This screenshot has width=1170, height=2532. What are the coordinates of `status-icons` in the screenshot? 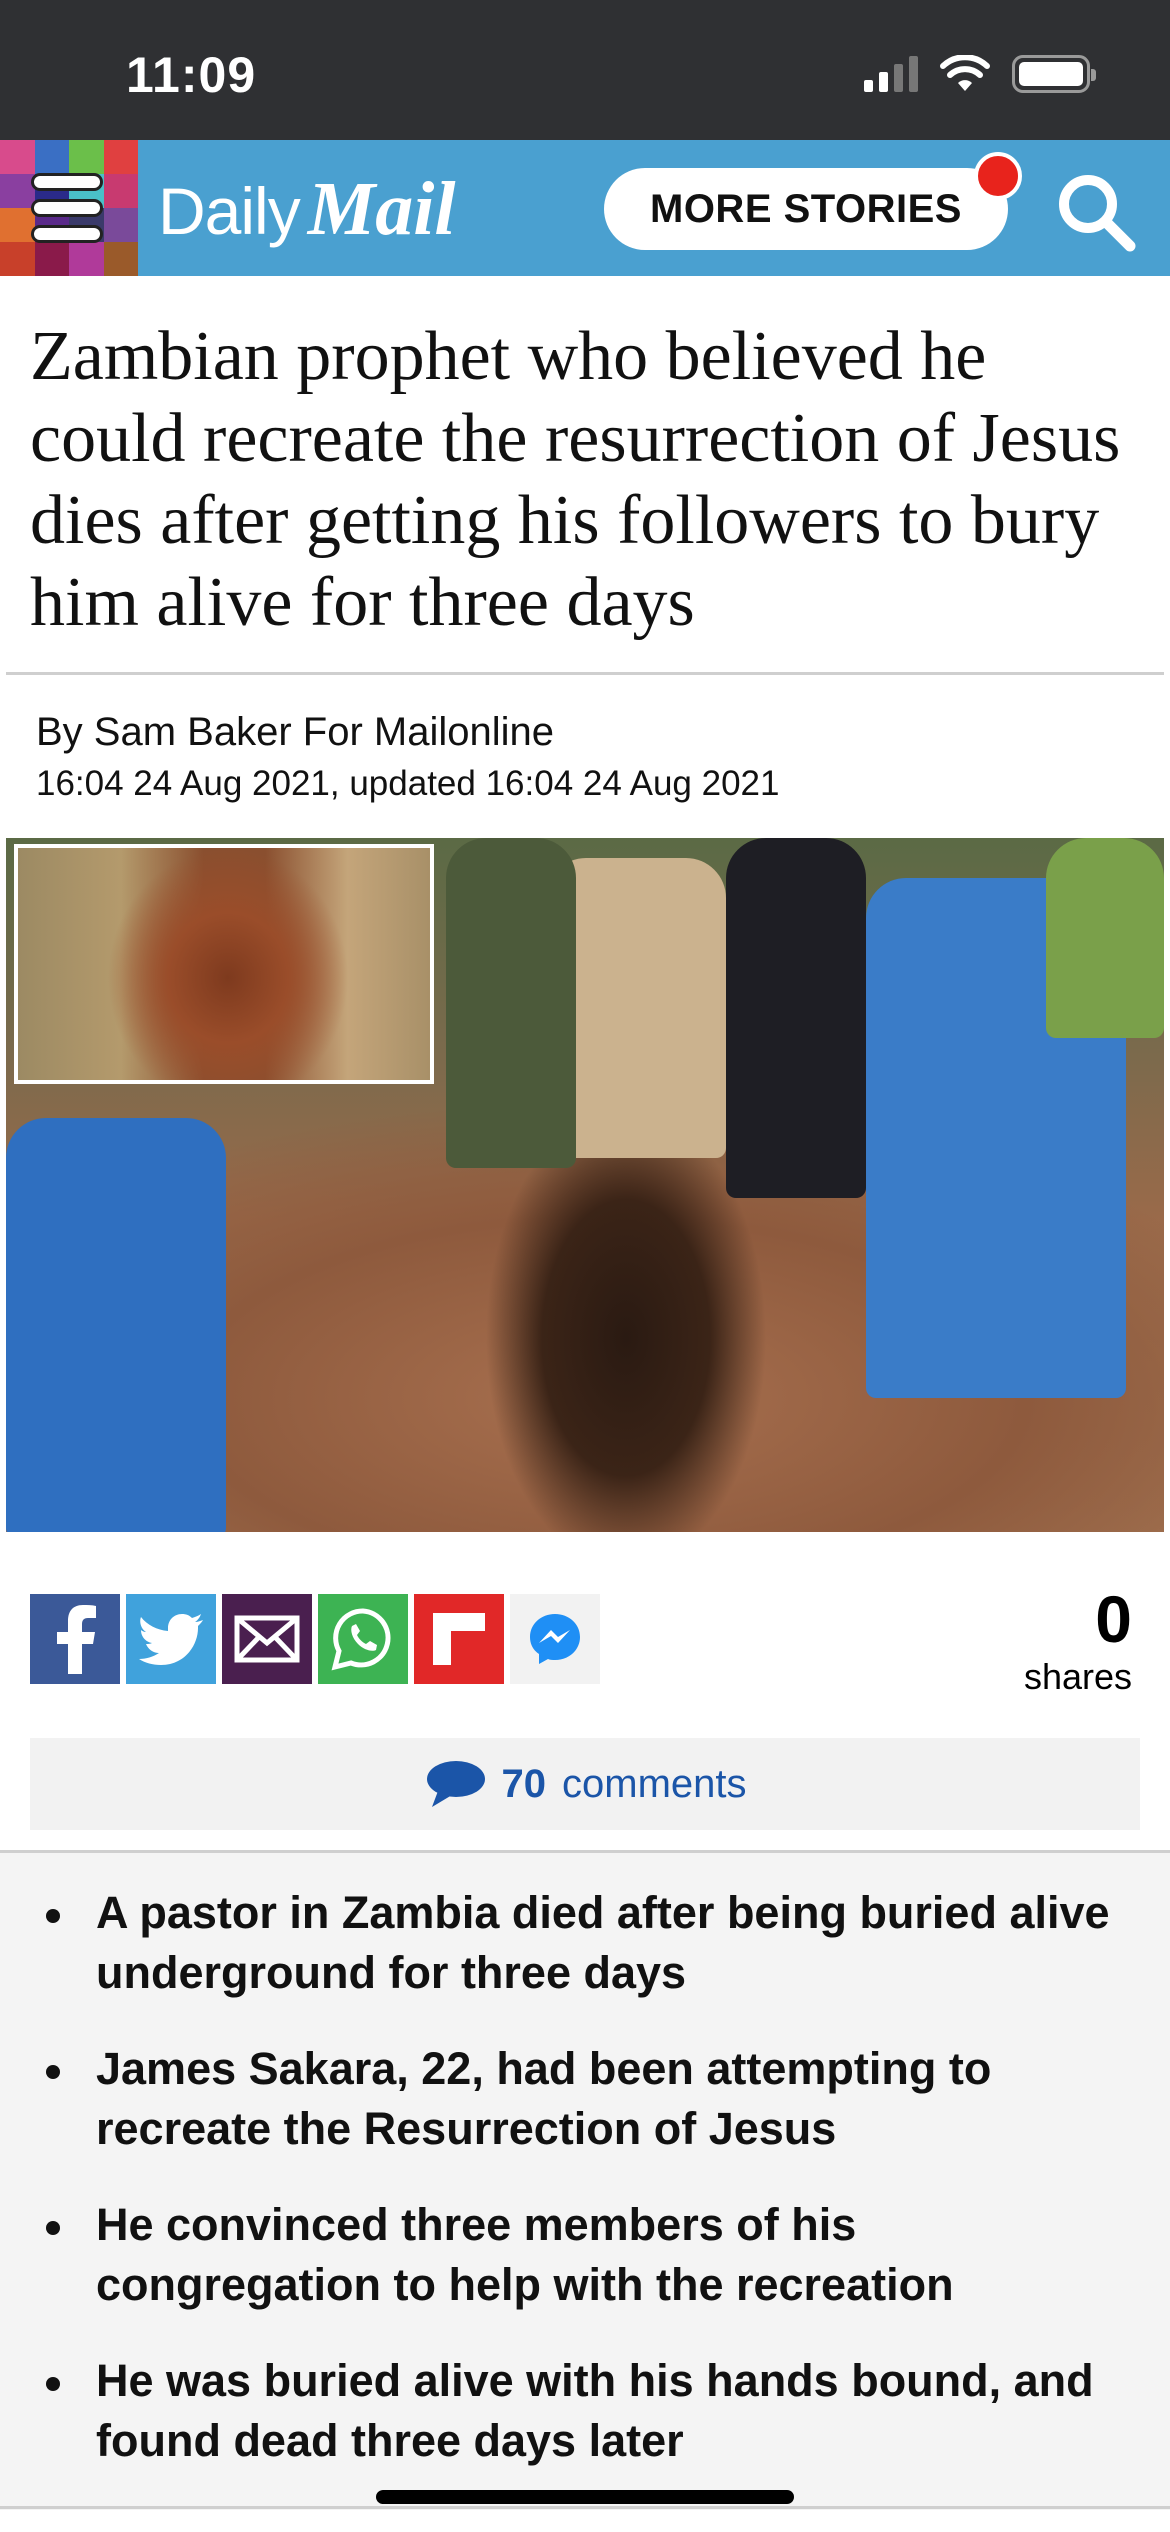 It's located at (980, 74).